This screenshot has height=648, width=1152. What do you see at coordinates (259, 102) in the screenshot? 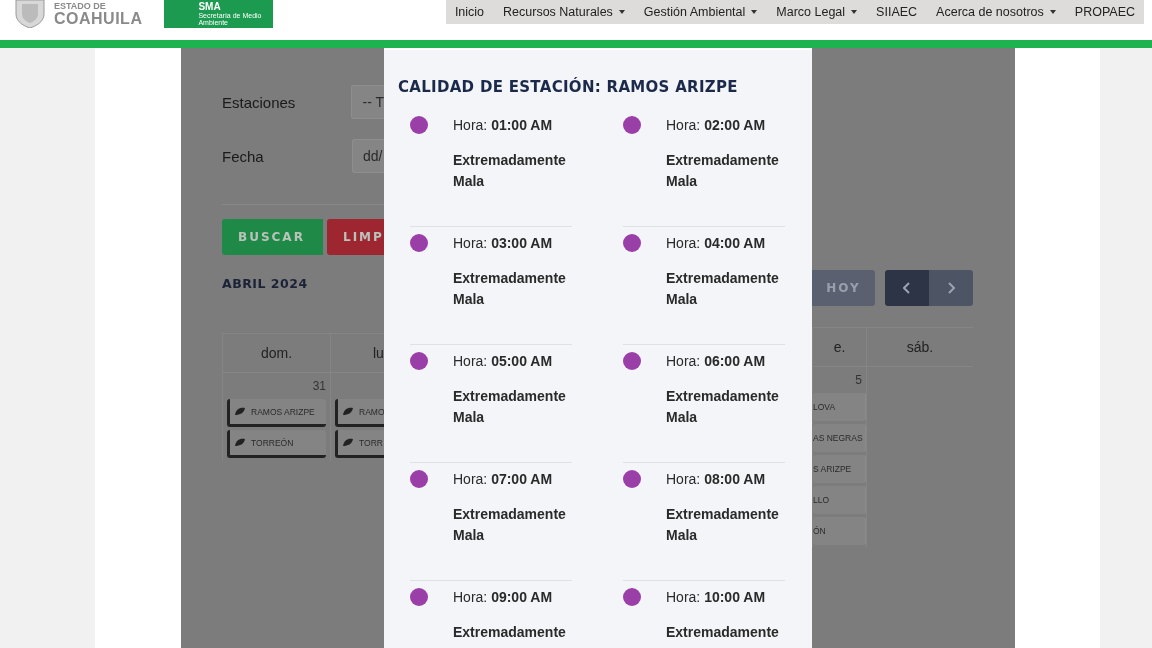
I see `field-label: Estaciones` at bounding box center [259, 102].